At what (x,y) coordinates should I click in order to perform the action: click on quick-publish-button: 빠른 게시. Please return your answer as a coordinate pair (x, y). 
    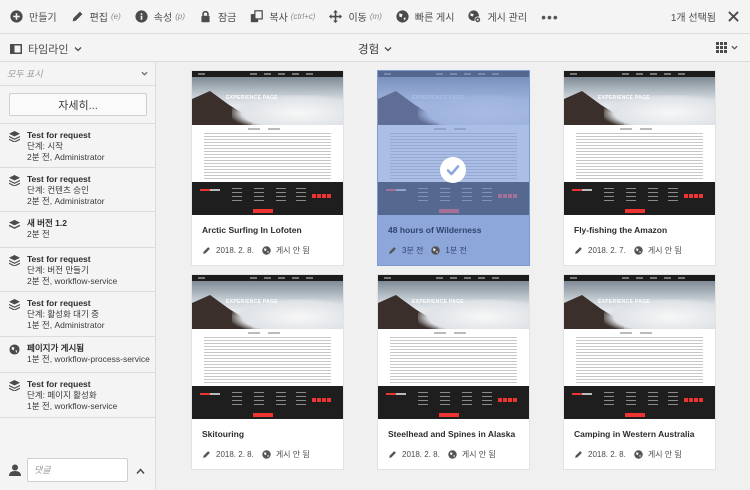
    Looking at the image, I should click on (425, 17).